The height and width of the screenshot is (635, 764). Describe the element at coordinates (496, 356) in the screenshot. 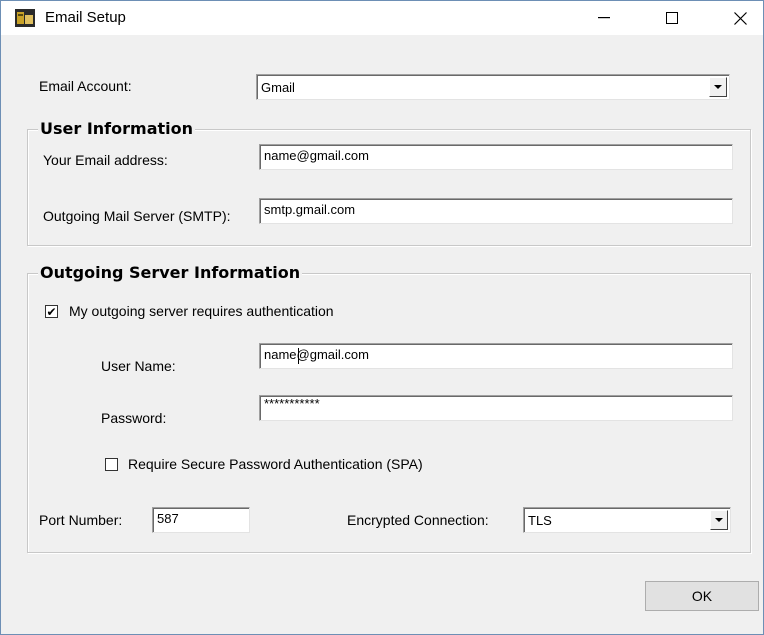

I see `username-input: name@gmail.com` at that location.